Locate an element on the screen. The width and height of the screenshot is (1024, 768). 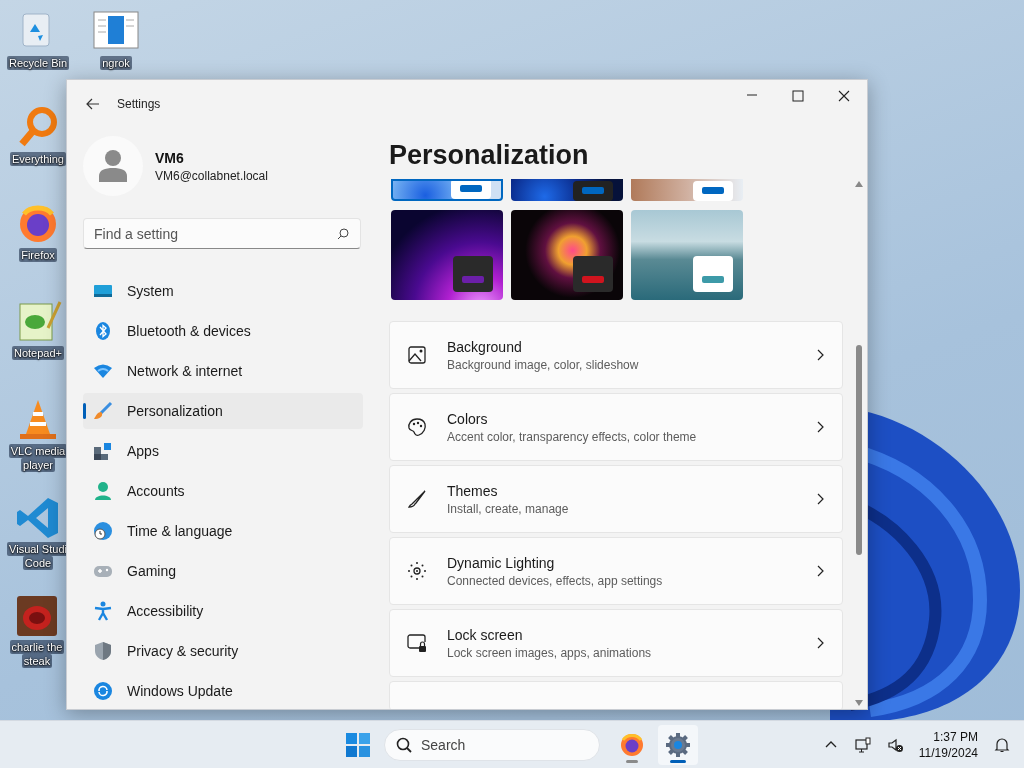
sidebar-item: Time & language is located at coordinates (223, 531).